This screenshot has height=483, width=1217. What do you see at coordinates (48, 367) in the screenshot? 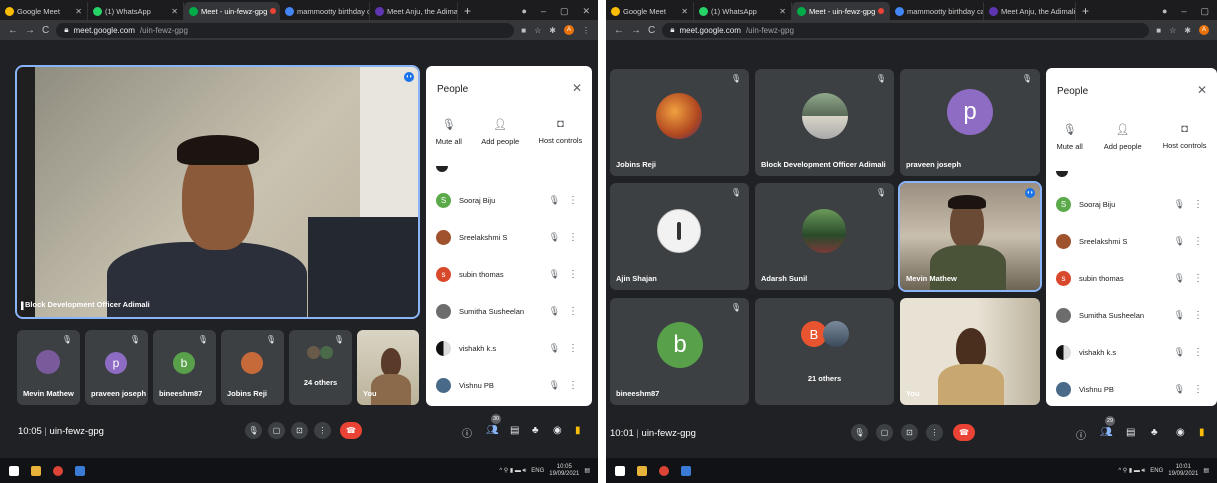
I see `participant-tile: 🎙︎ Mevin Mathew` at bounding box center [48, 367].